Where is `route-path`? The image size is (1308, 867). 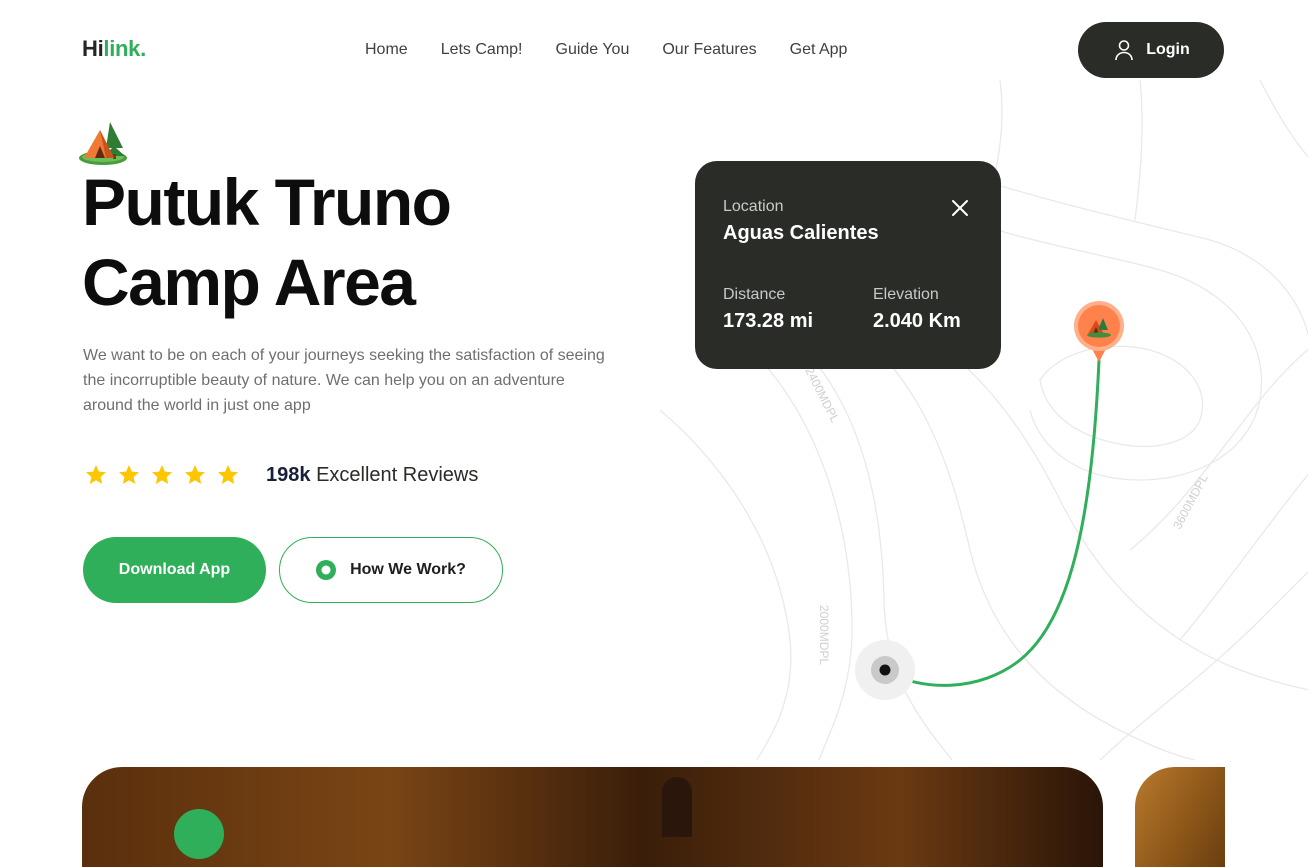
route-path is located at coordinates (992, 522).